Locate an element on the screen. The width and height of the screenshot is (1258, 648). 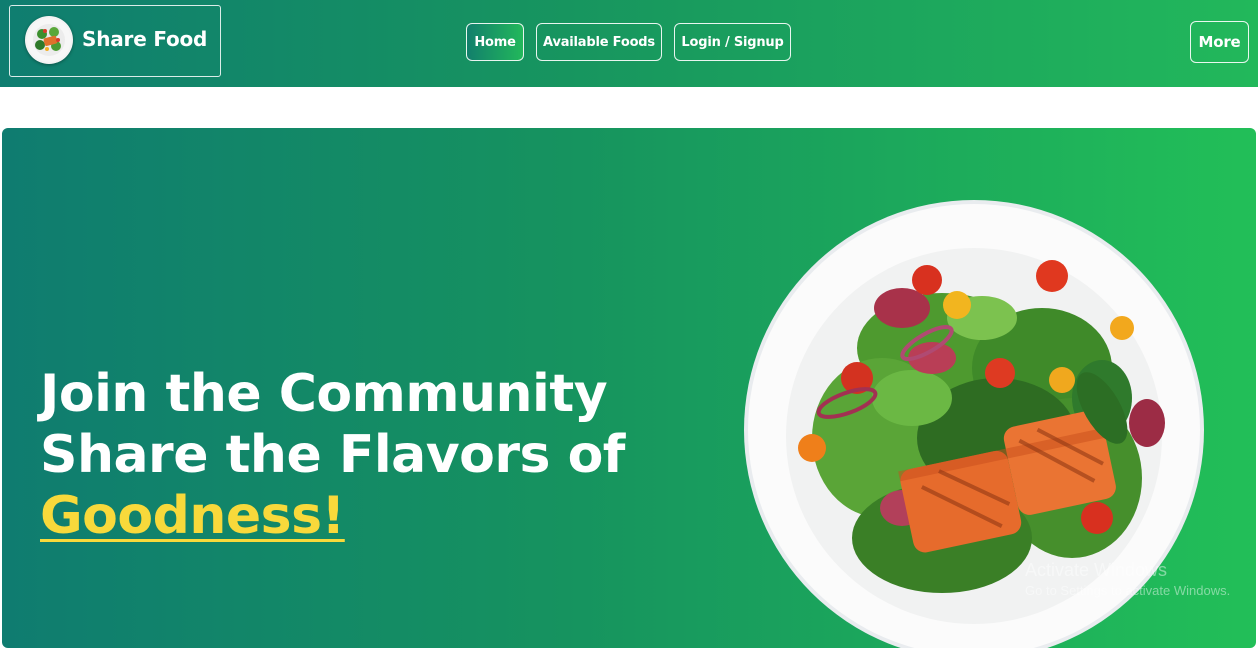
nav-available-foods-label: Available Foods is located at coordinates (599, 42).